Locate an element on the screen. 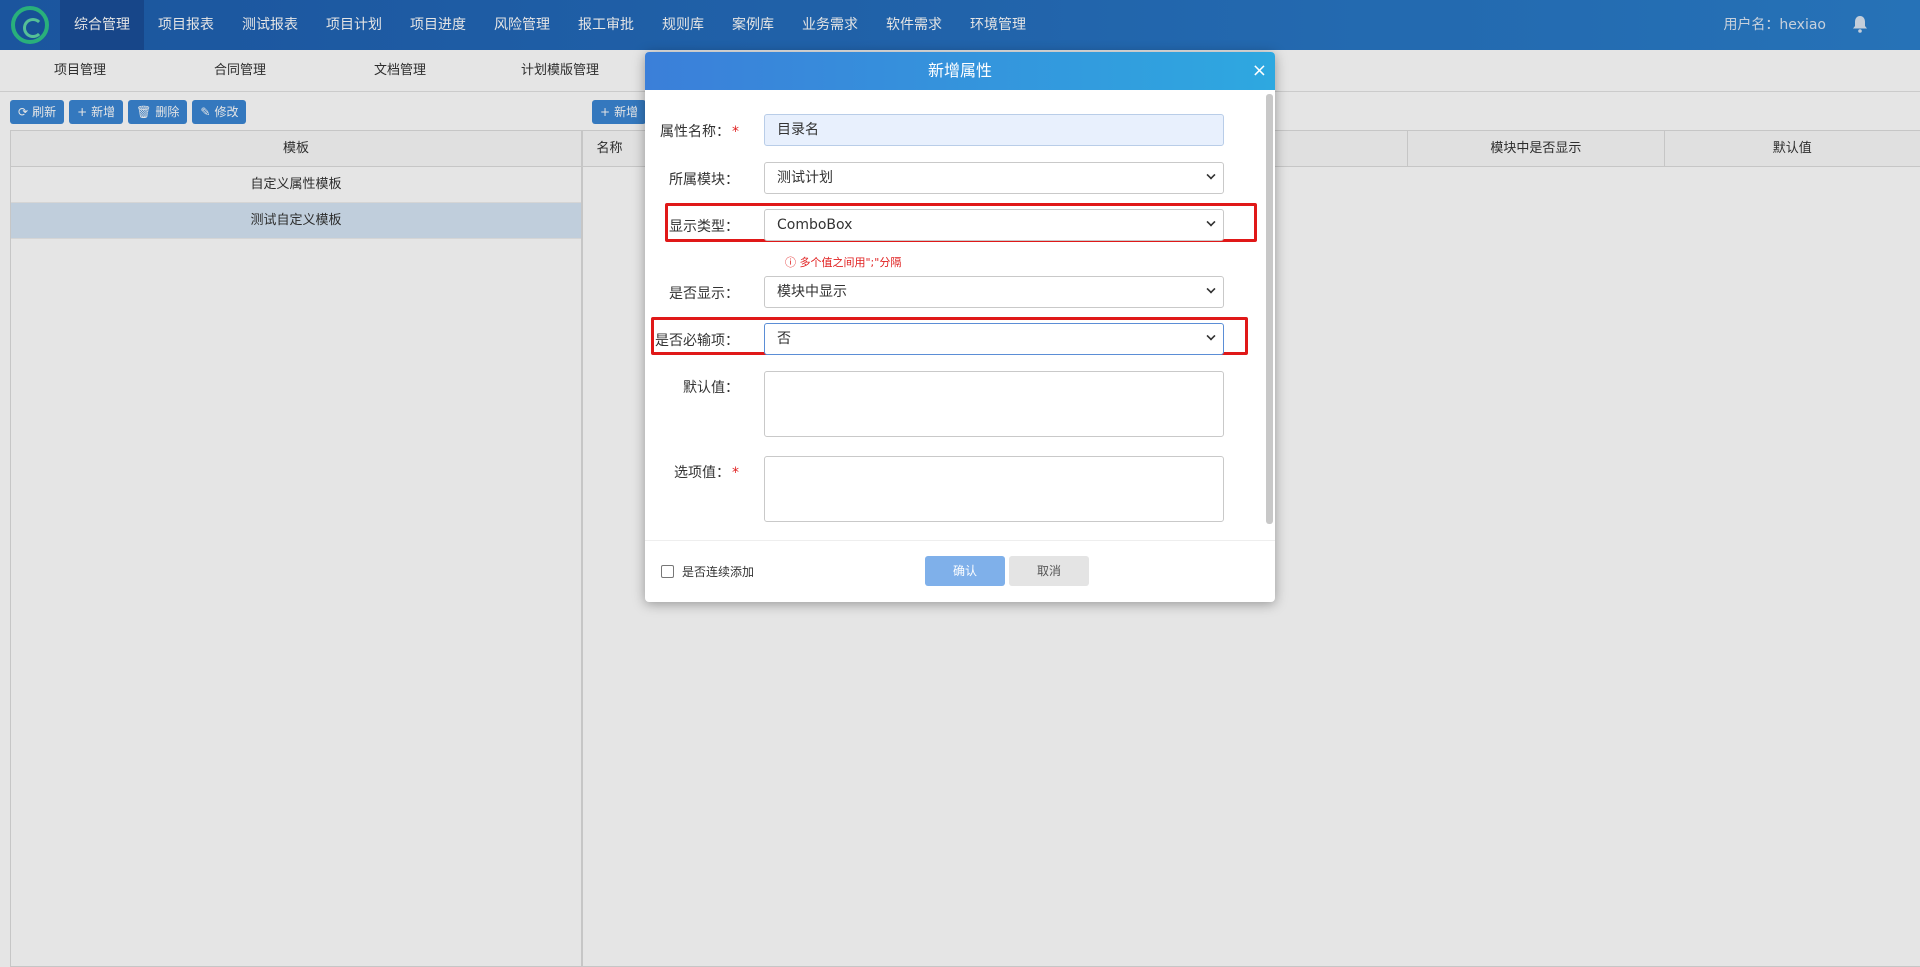 The height and width of the screenshot is (967, 1920). required-select-value: 否 is located at coordinates (784, 339).